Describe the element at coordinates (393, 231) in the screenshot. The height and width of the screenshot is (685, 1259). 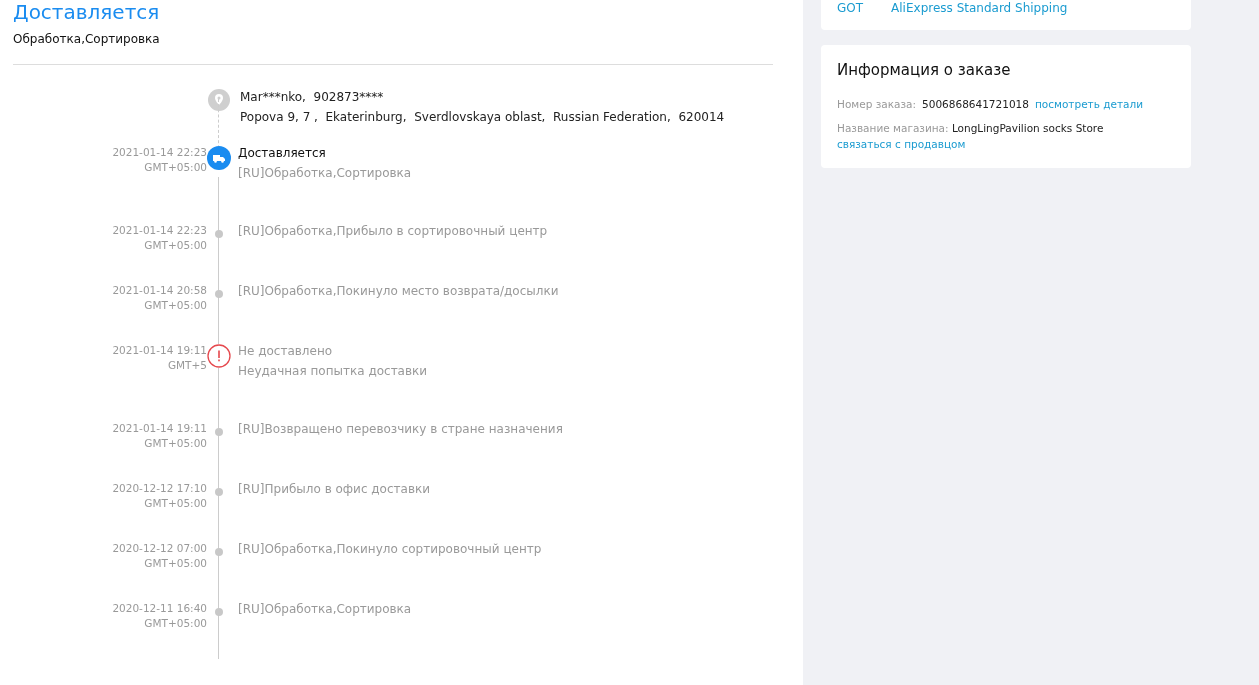
I see `event-detail: [RU]Обработка,Прибыло в сортировочный центр` at that location.